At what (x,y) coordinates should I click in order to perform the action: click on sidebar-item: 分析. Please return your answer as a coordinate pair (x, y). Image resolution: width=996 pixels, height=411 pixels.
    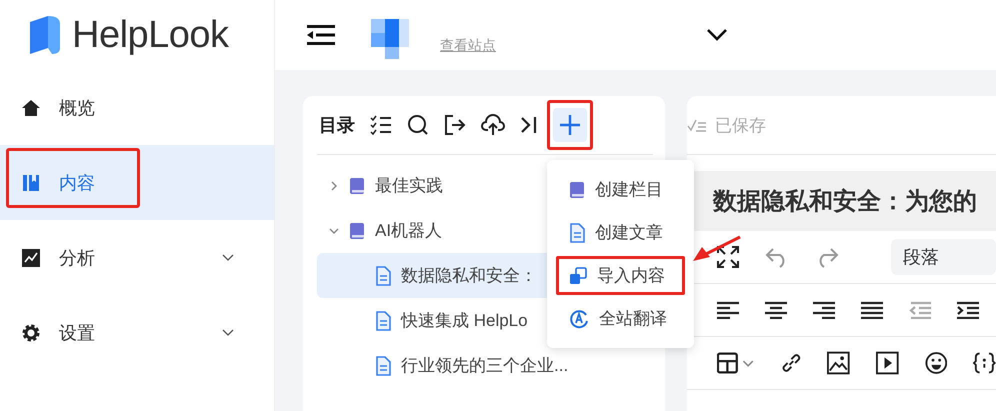
    Looking at the image, I should click on (137, 257).